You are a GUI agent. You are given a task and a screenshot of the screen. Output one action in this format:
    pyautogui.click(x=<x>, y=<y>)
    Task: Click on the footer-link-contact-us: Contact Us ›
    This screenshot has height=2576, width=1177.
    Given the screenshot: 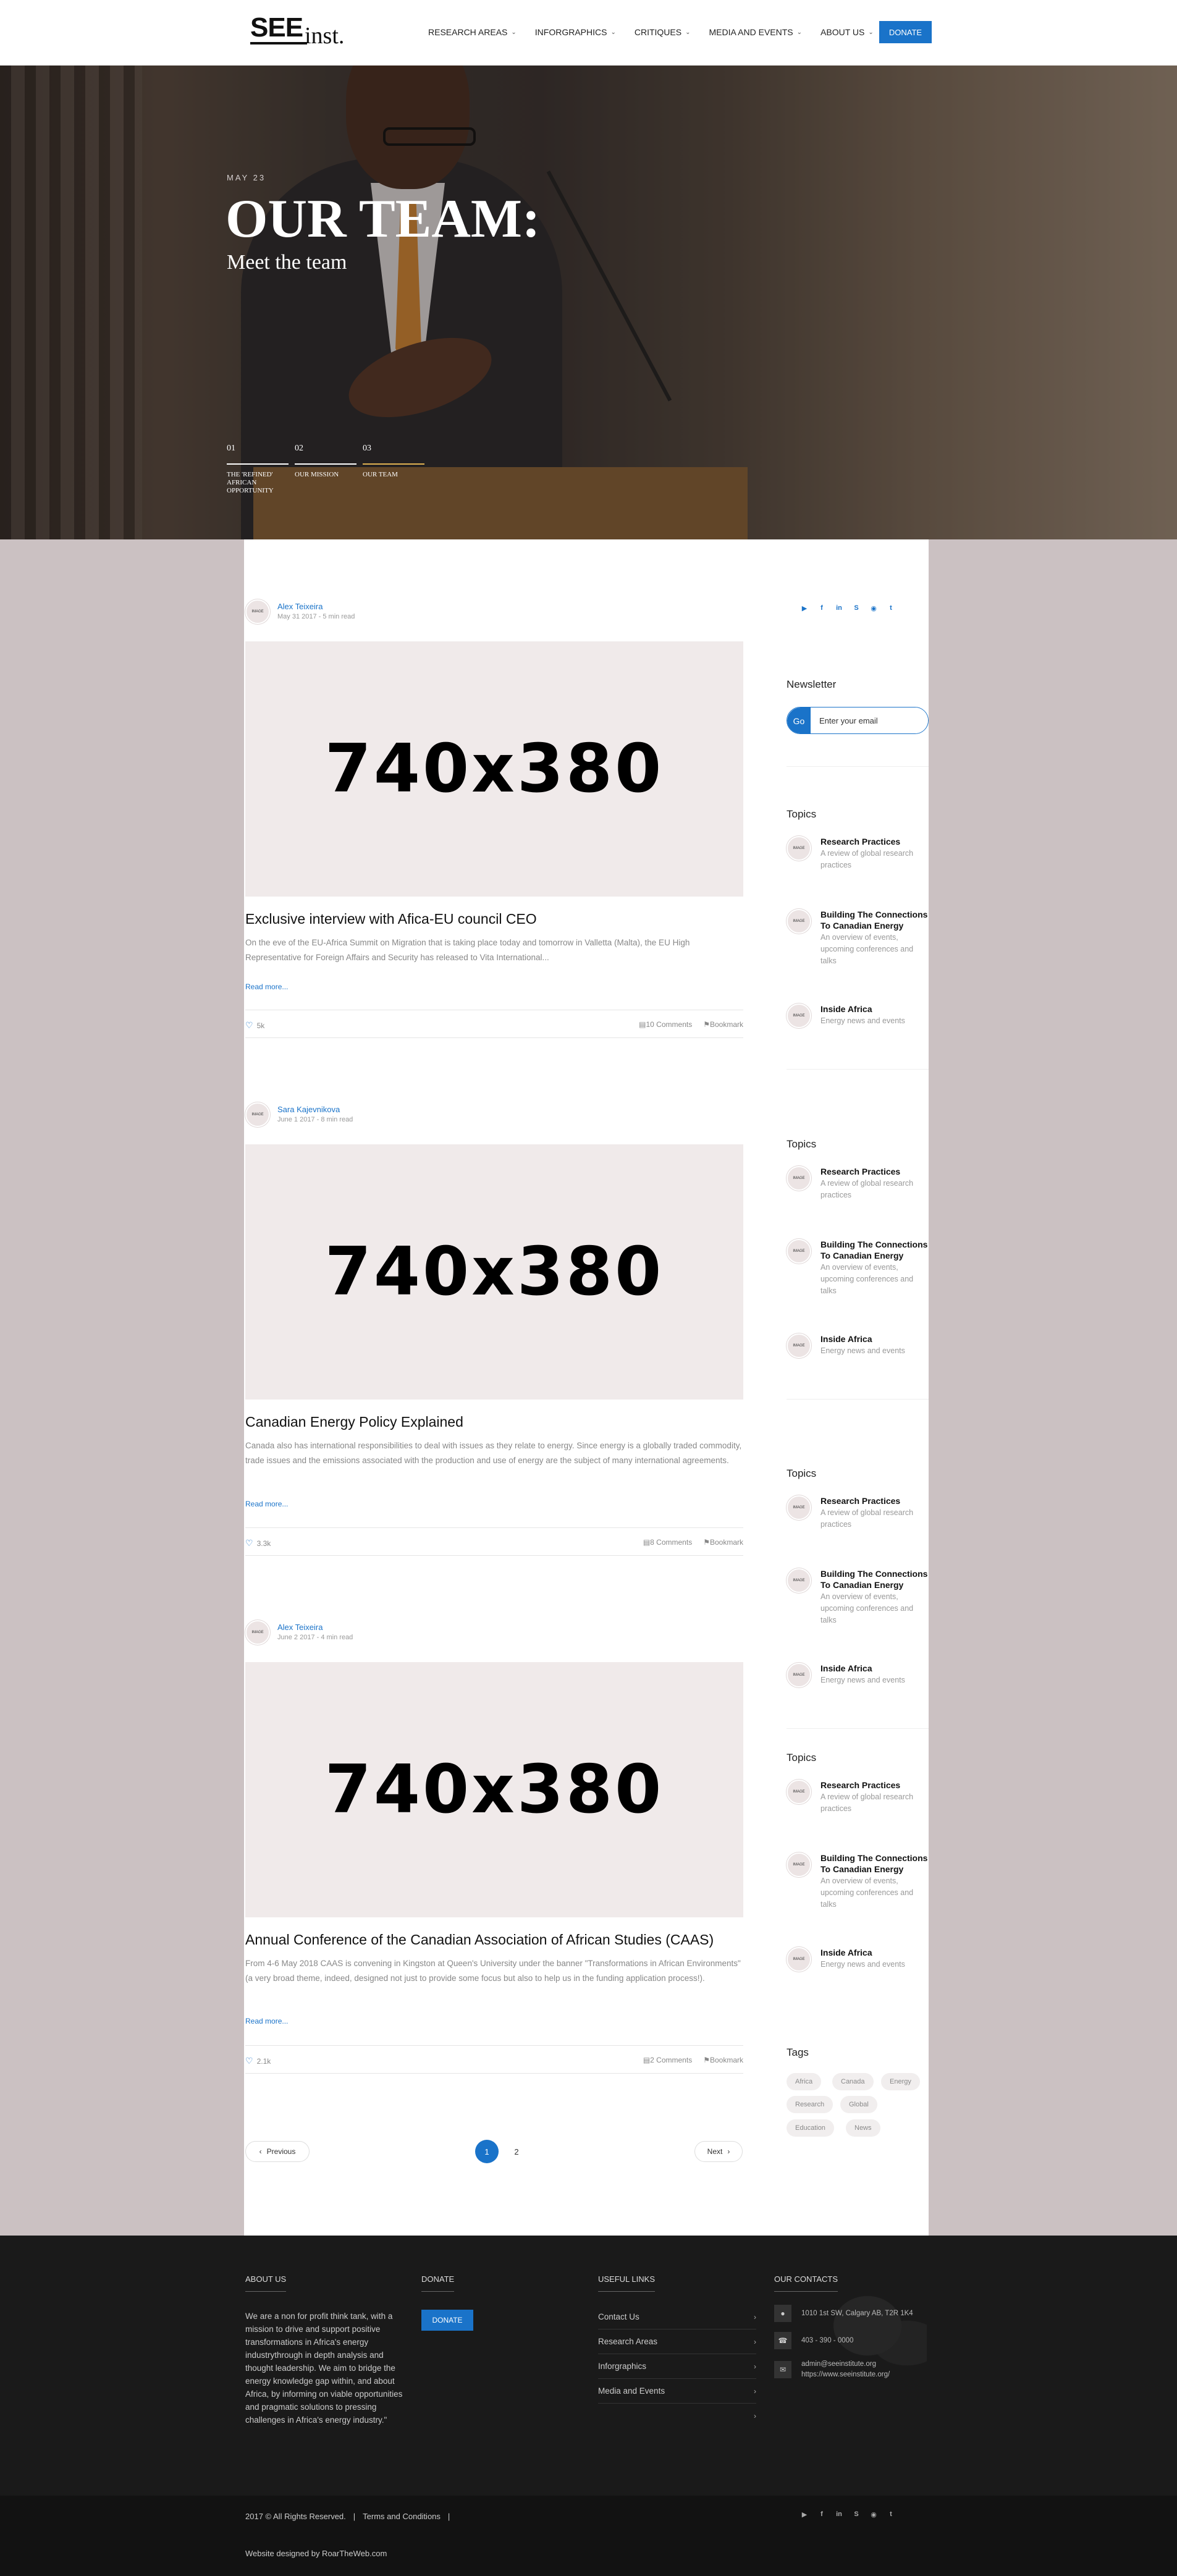 What is the action you would take?
    pyautogui.click(x=677, y=2317)
    